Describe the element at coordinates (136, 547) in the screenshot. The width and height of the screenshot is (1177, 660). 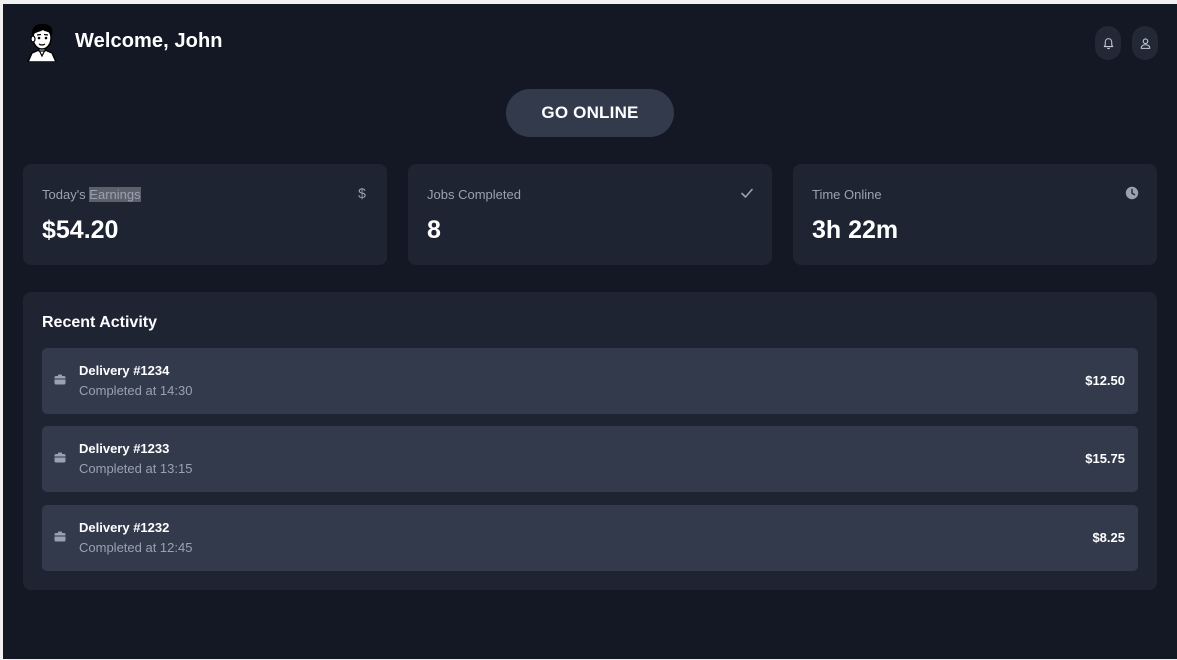
I see `activity-row-subtitle: Completed at 12:45` at that location.